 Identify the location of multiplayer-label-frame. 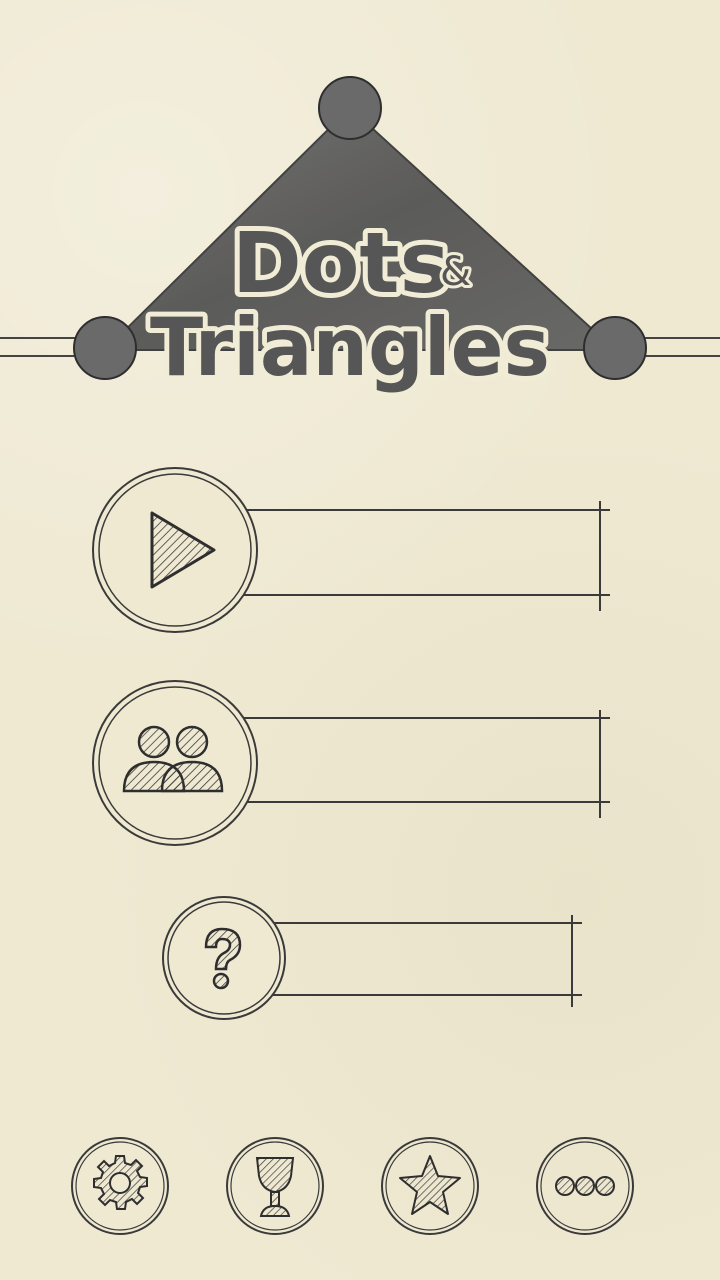
(425, 764).